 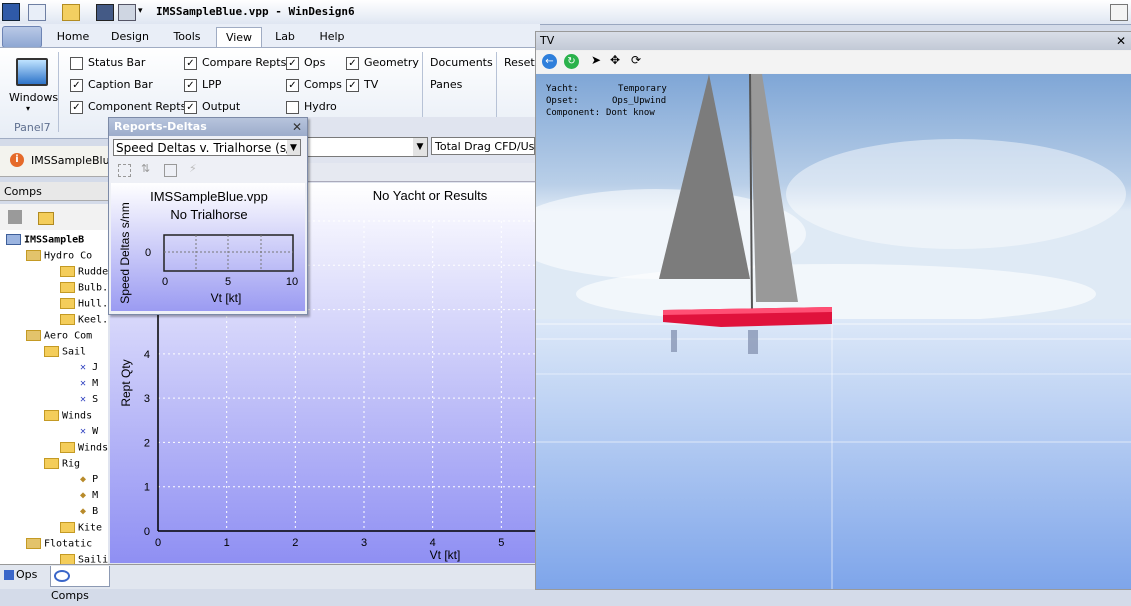 What do you see at coordinates (332, 37) in the screenshot?
I see `tab-help: Help` at bounding box center [332, 37].